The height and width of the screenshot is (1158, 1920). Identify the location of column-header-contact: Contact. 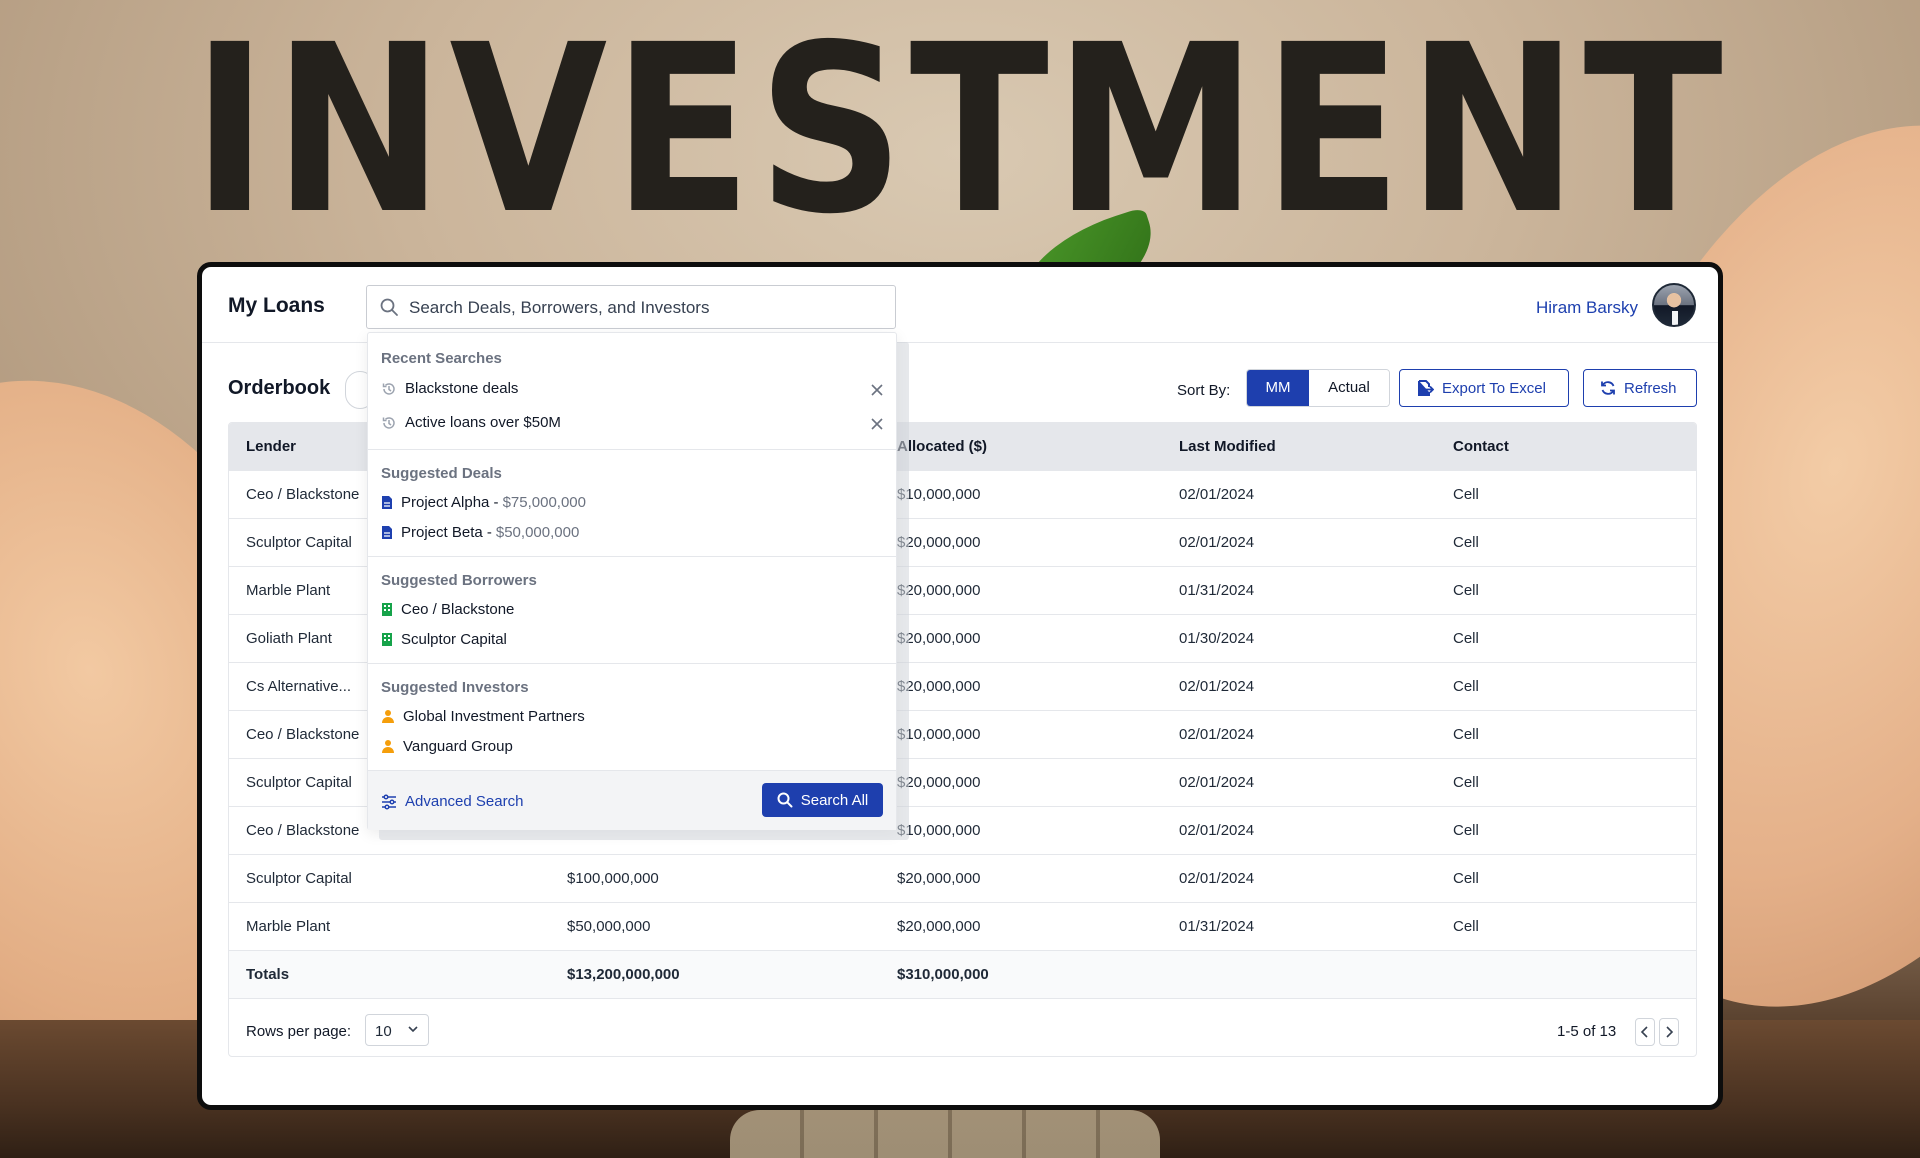
(1481, 447).